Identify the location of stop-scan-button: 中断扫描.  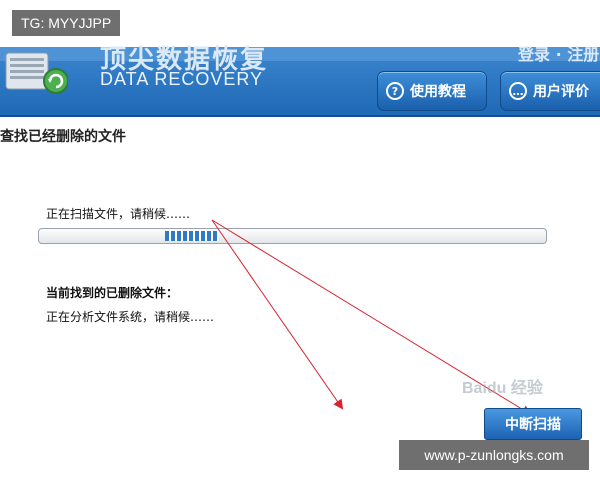
(533, 424).